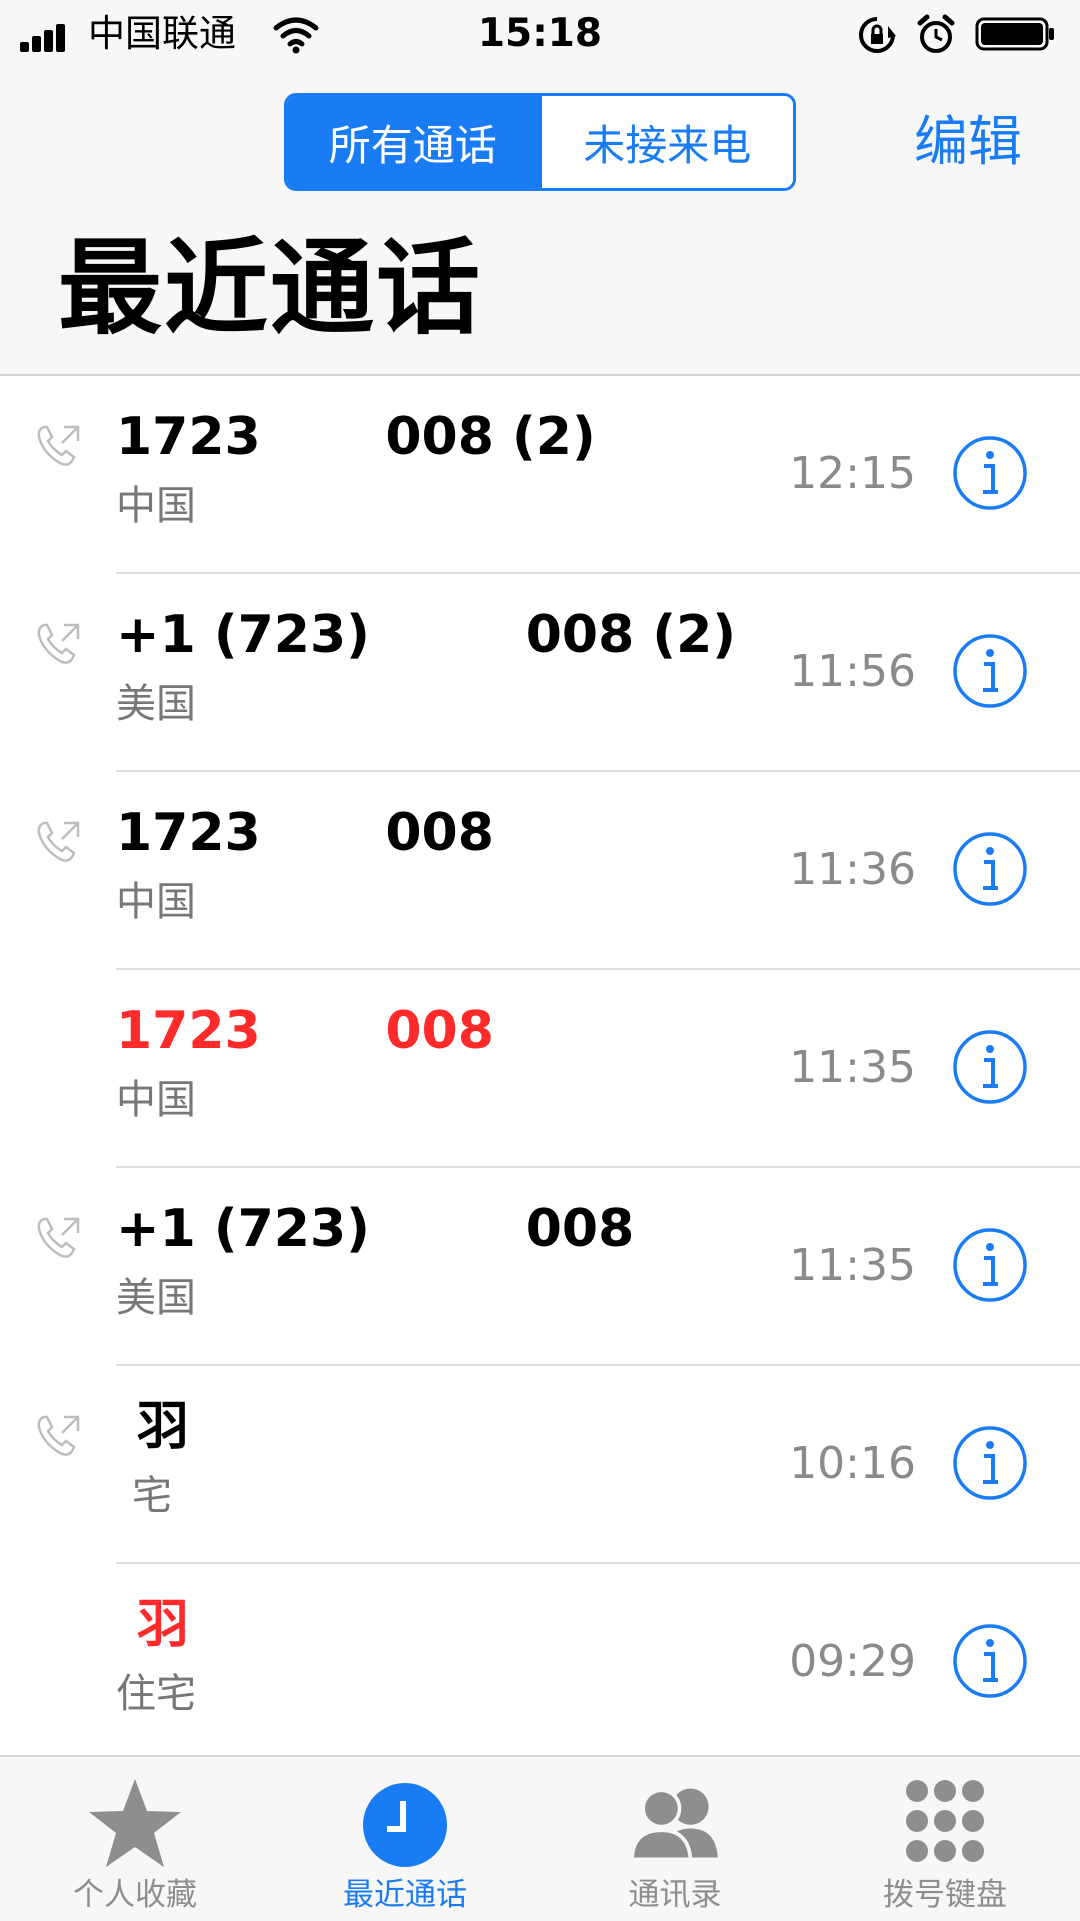 Image resolution: width=1080 pixels, height=1921 pixels. What do you see at coordinates (852, 473) in the screenshot?
I see `call-time: 12:15` at bounding box center [852, 473].